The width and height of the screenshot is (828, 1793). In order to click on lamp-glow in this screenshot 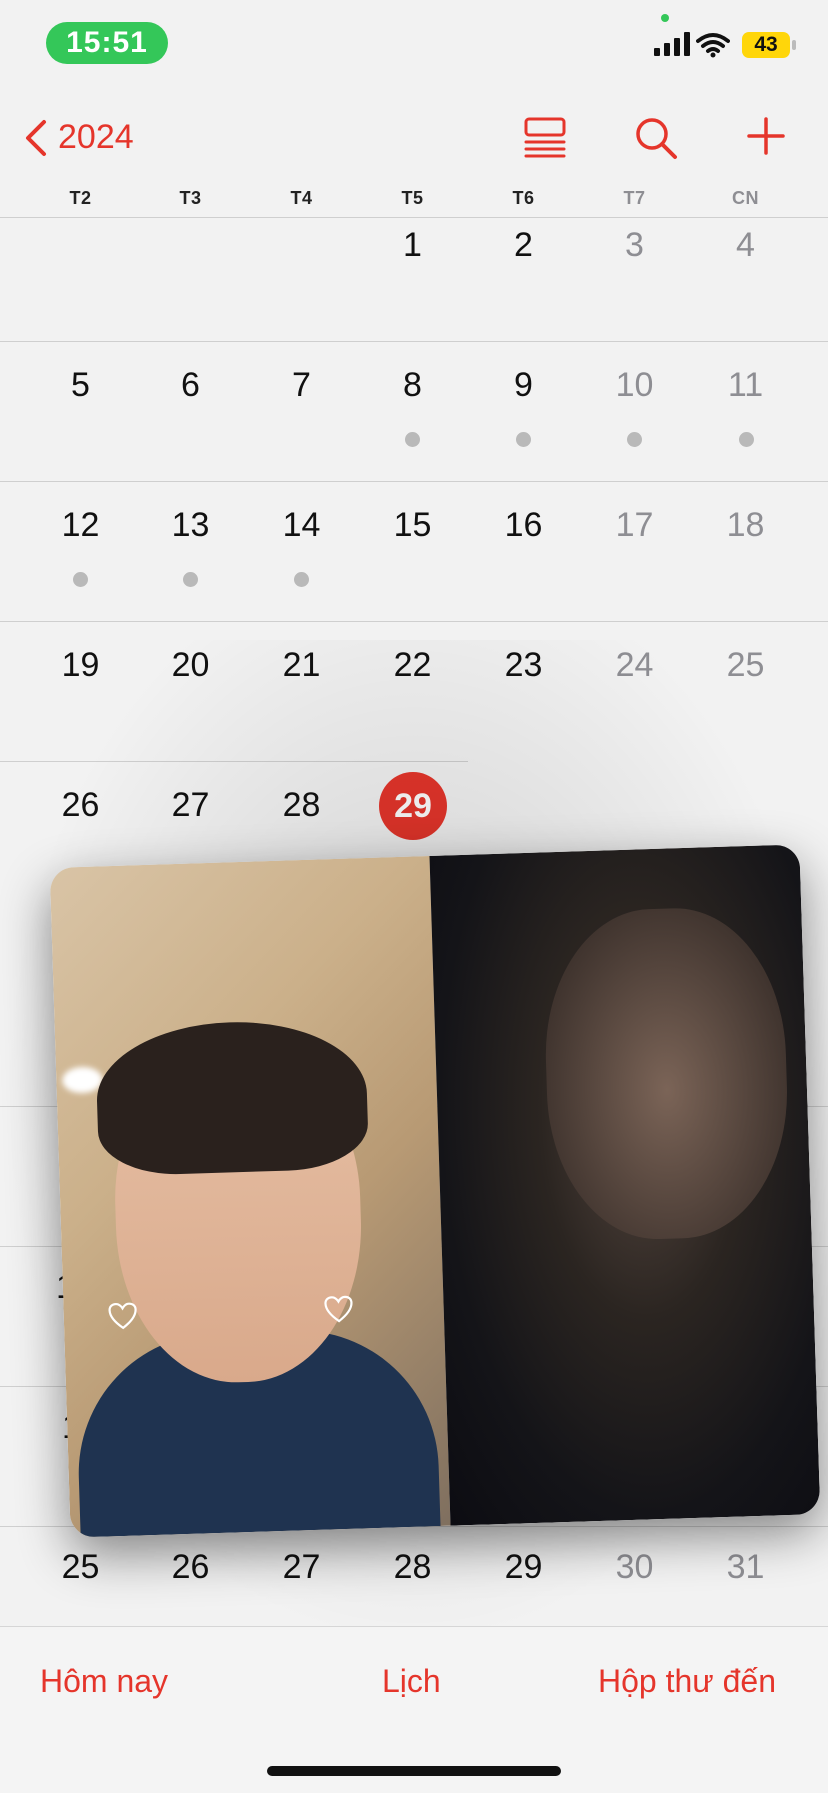, I will do `click(82, 1080)`.